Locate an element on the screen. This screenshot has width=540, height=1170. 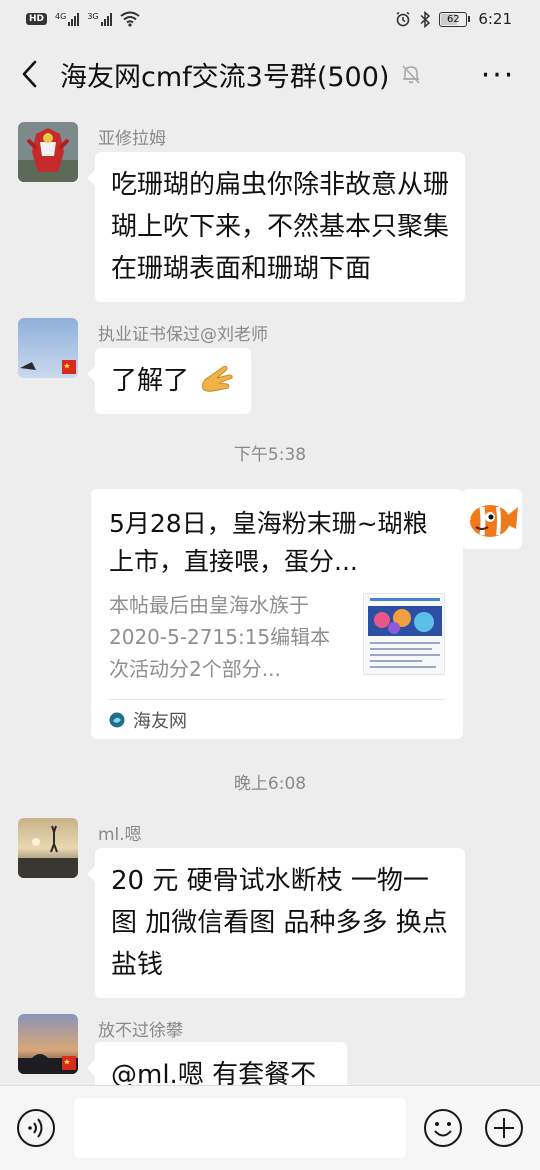
alarm-icon is located at coordinates (403, 19).